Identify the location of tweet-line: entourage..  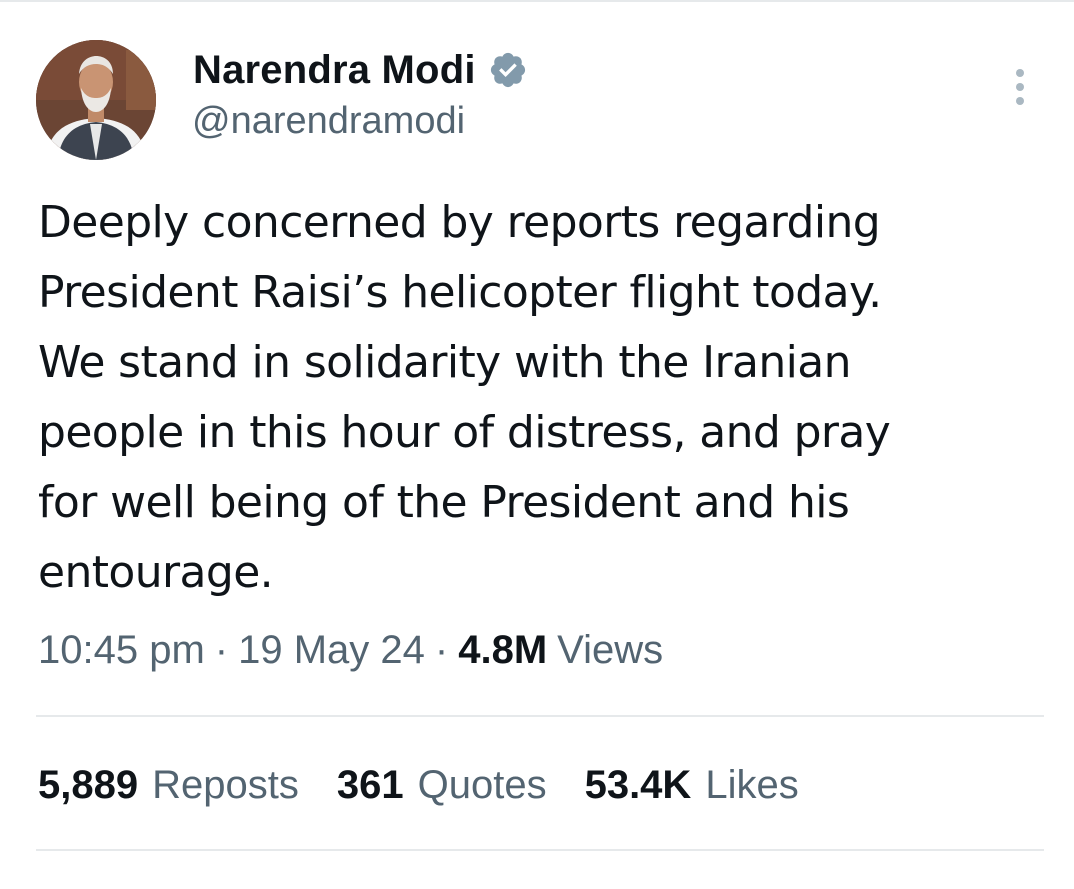
(156, 572).